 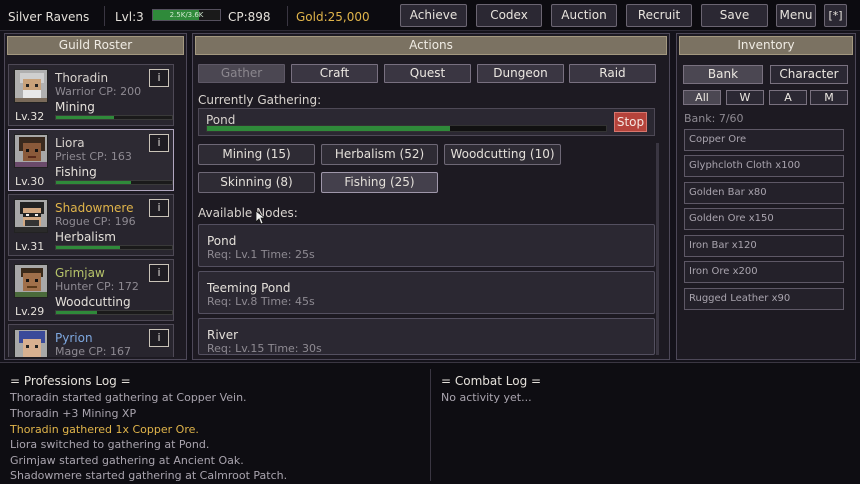 What do you see at coordinates (509, 15) in the screenshot?
I see `codex-button: Codex` at bounding box center [509, 15].